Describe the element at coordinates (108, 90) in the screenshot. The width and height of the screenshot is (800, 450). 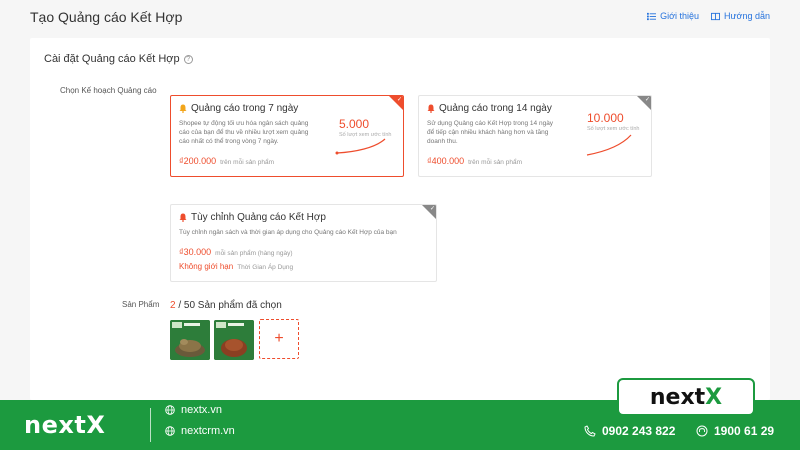
I see `plan-field-label: Chọn Kế hoạch Quảng cáo` at that location.